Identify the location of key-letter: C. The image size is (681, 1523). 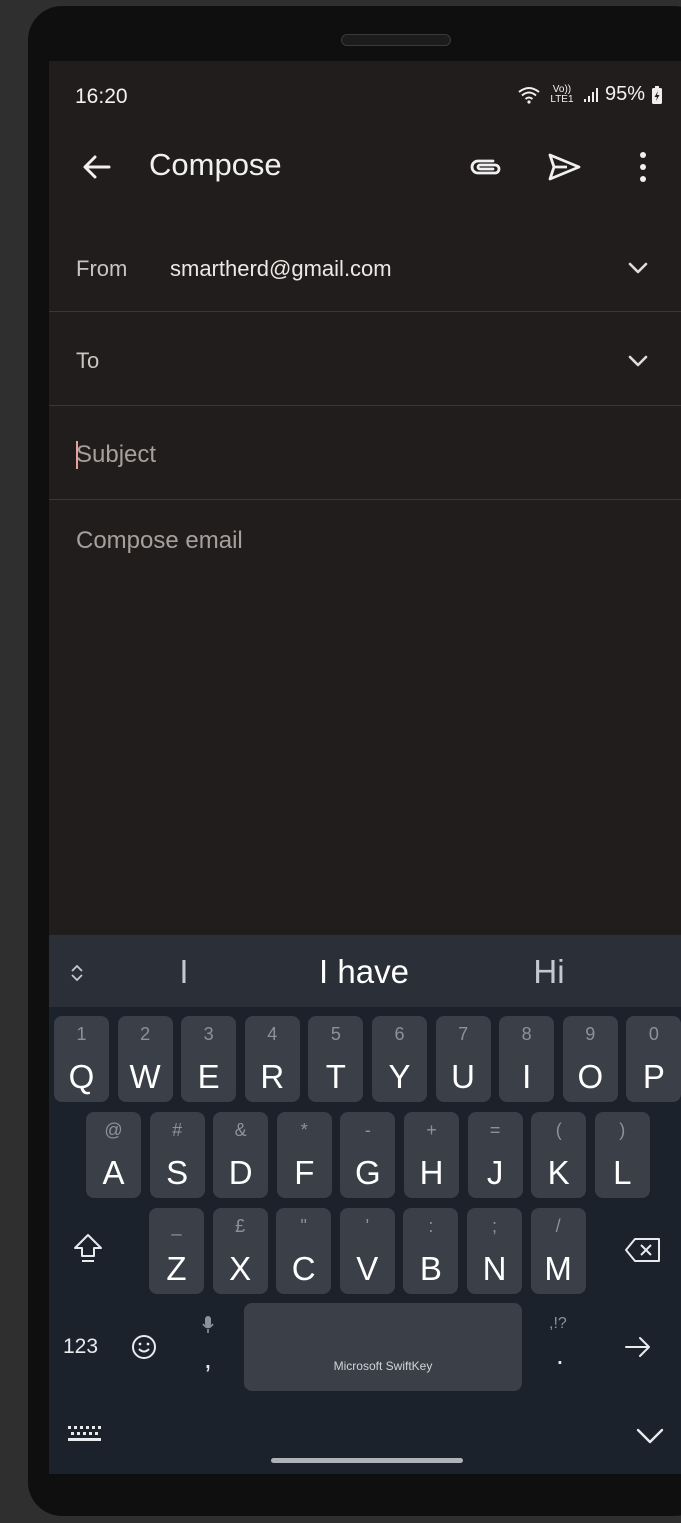
(303, 1268).